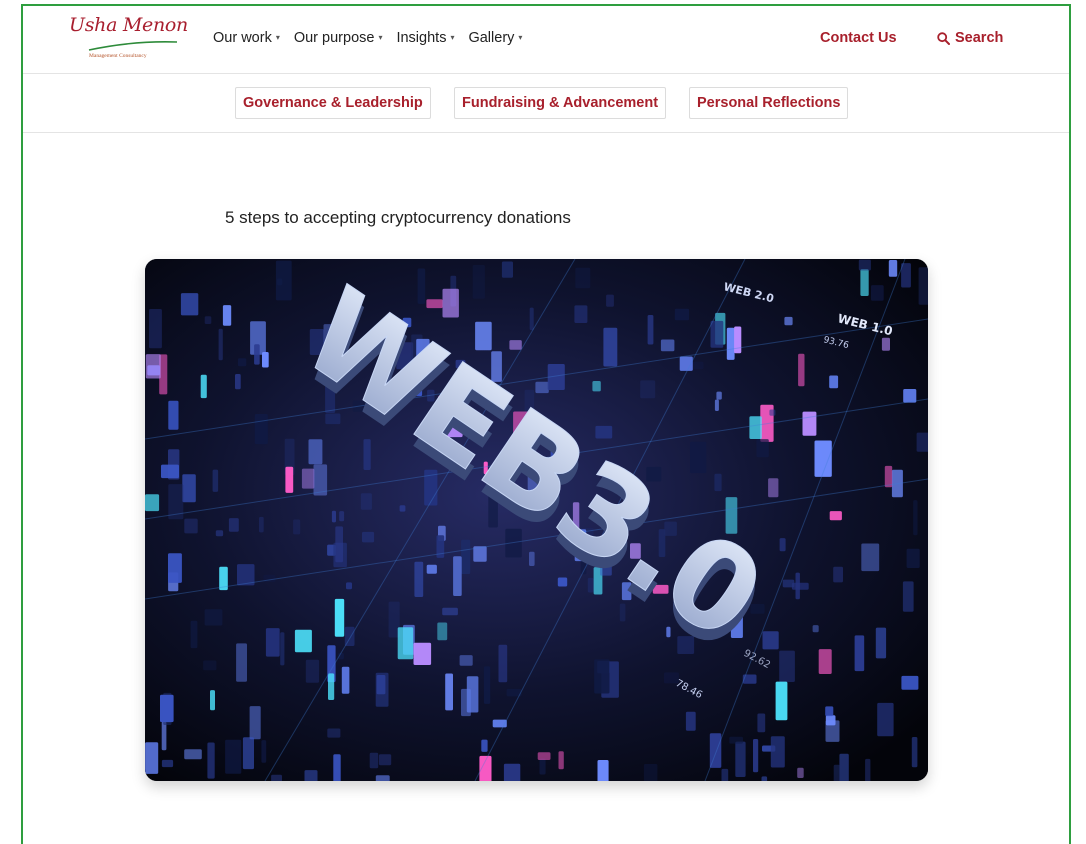  What do you see at coordinates (421, 38) in the screenshot?
I see `menu-item-label: Insights` at bounding box center [421, 38].